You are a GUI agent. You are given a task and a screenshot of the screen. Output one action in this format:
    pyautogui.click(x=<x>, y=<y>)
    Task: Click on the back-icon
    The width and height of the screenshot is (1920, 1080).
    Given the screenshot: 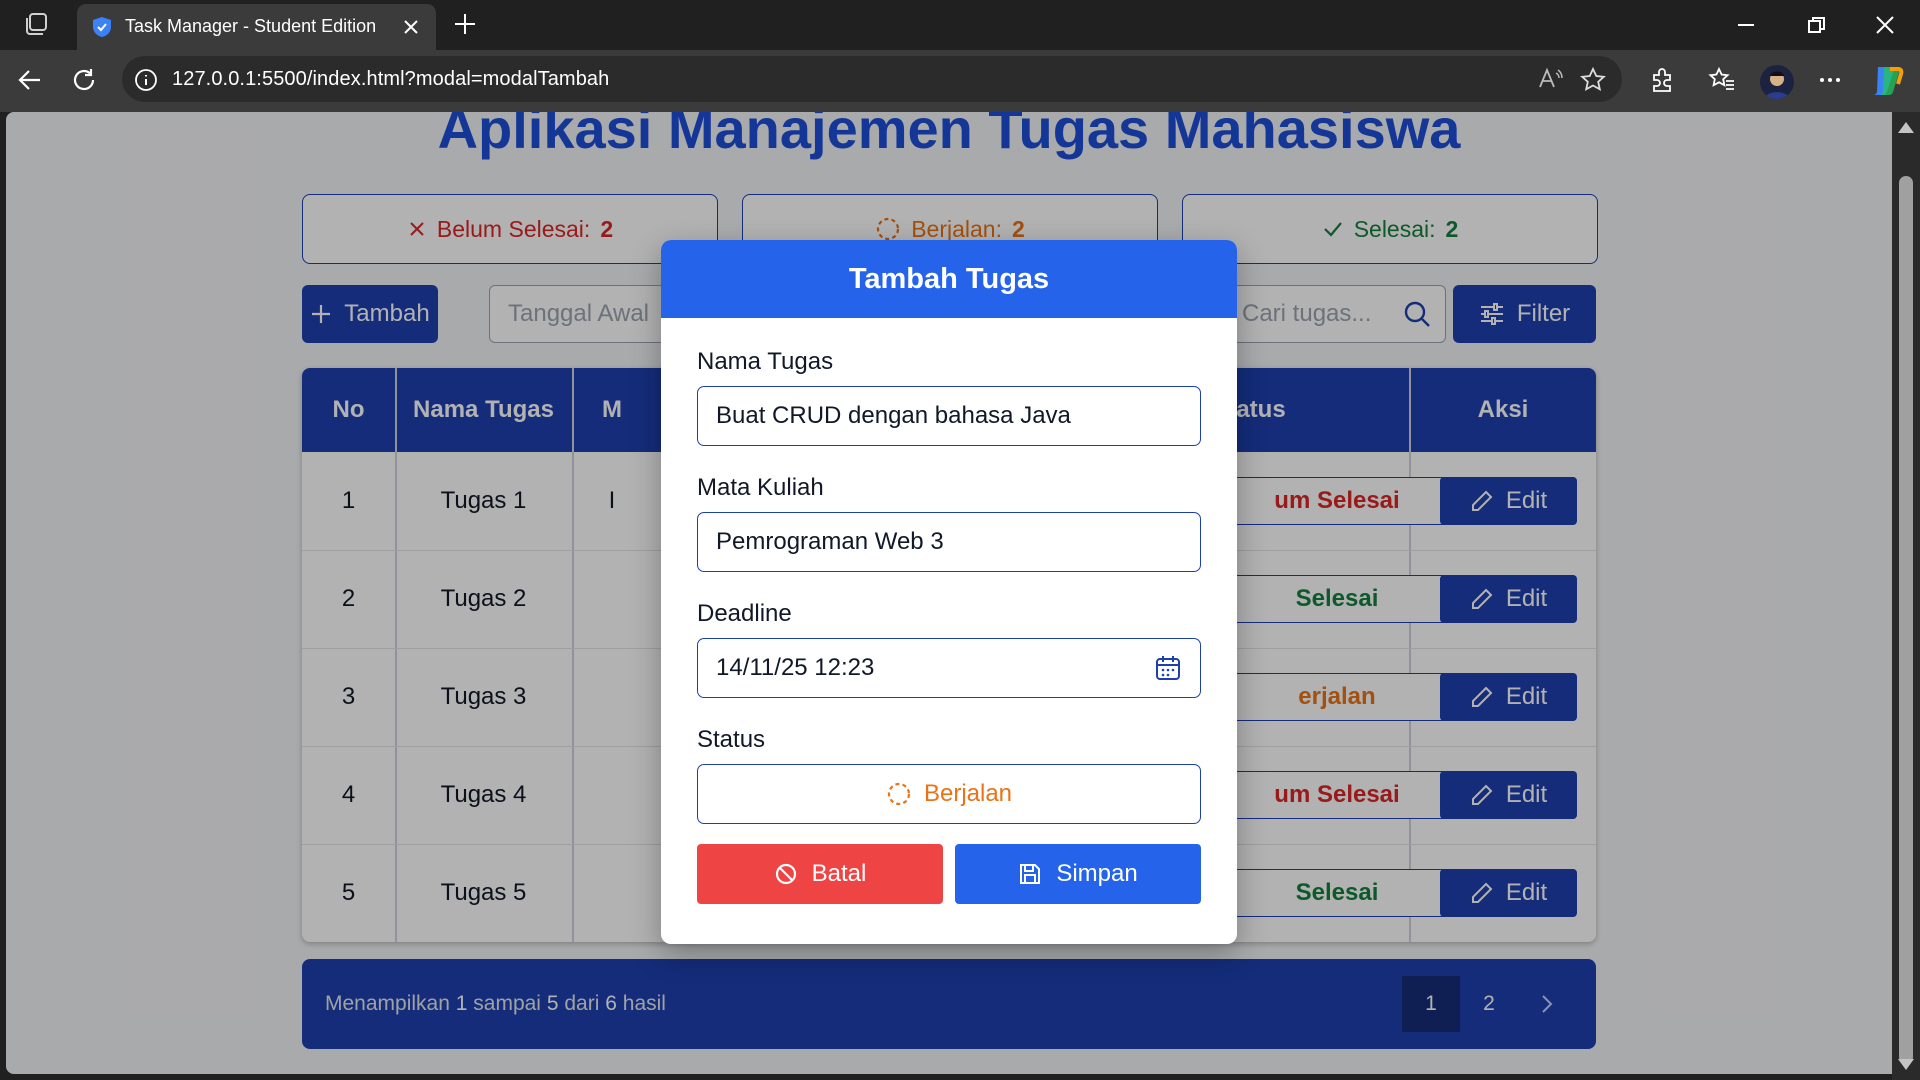 What is the action you would take?
    pyautogui.click(x=30, y=80)
    